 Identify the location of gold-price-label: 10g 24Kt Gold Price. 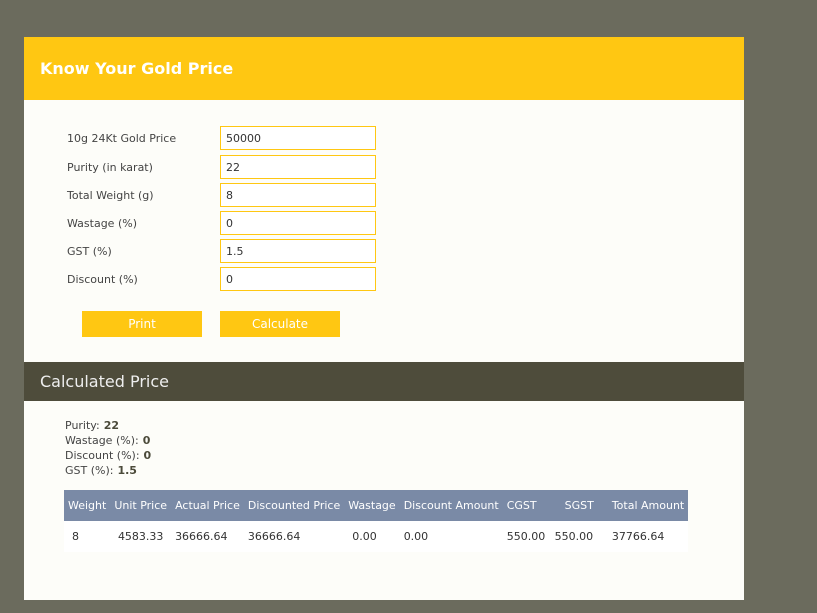
(122, 138).